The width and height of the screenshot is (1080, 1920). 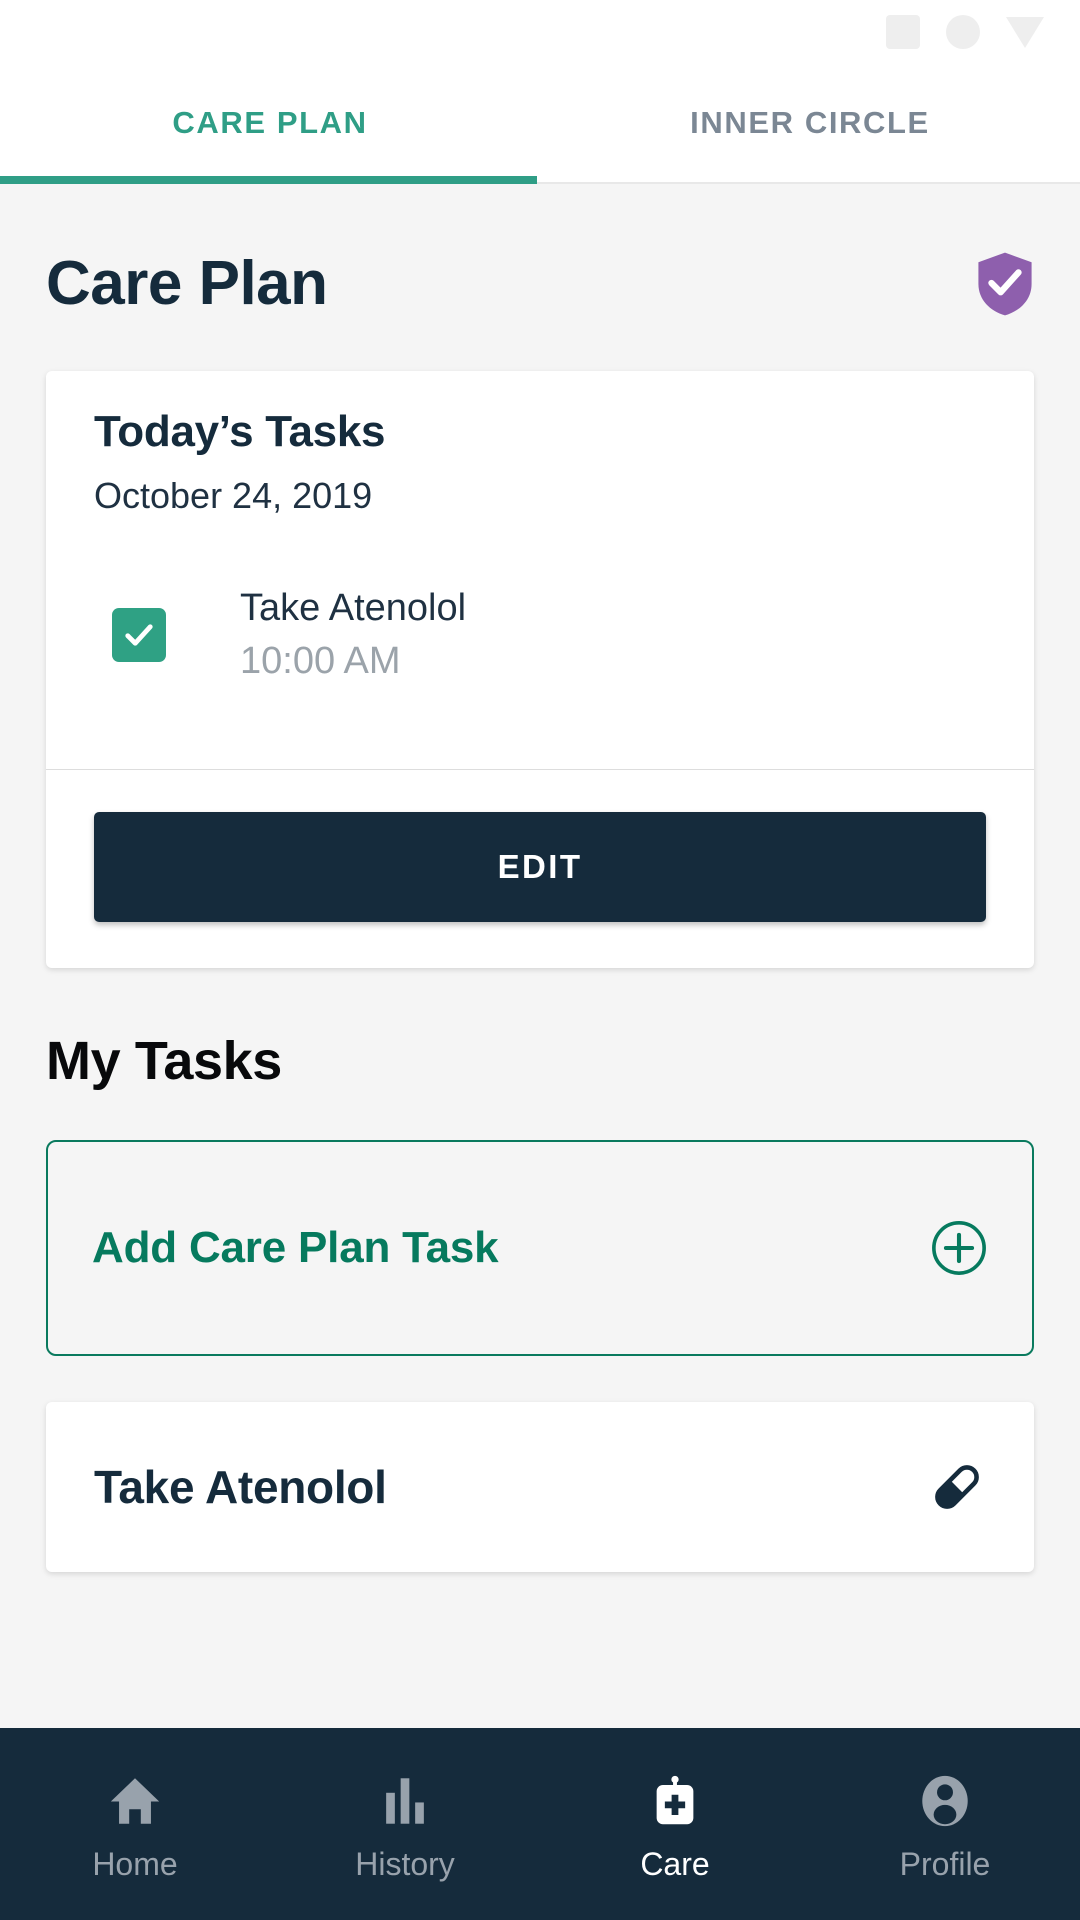 What do you see at coordinates (959, 1248) in the screenshot?
I see `plus-circle-icon` at bounding box center [959, 1248].